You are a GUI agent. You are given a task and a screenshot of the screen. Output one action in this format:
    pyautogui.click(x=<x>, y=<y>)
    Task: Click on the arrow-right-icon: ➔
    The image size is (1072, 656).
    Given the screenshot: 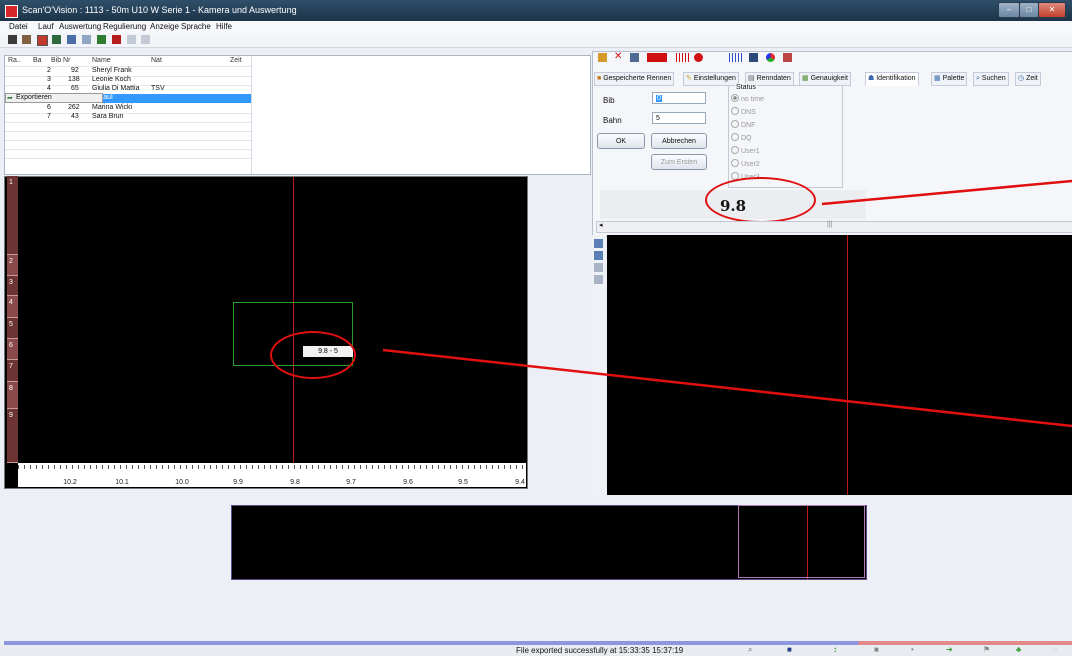 What is the action you would take?
    pyautogui.click(x=949, y=649)
    